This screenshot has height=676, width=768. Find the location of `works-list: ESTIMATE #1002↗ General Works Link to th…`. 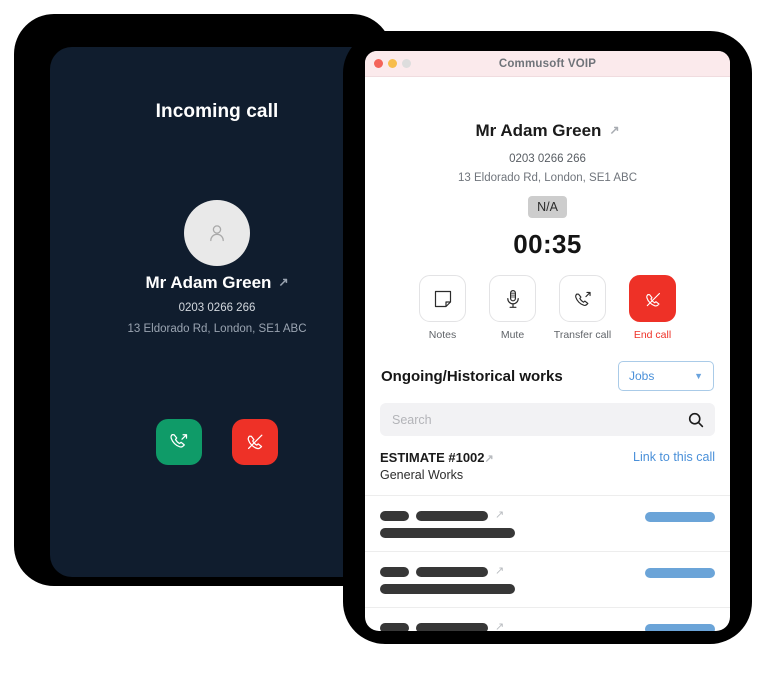

works-list: ESTIMATE #1002↗ General Works Link to th… is located at coordinates (547, 540).